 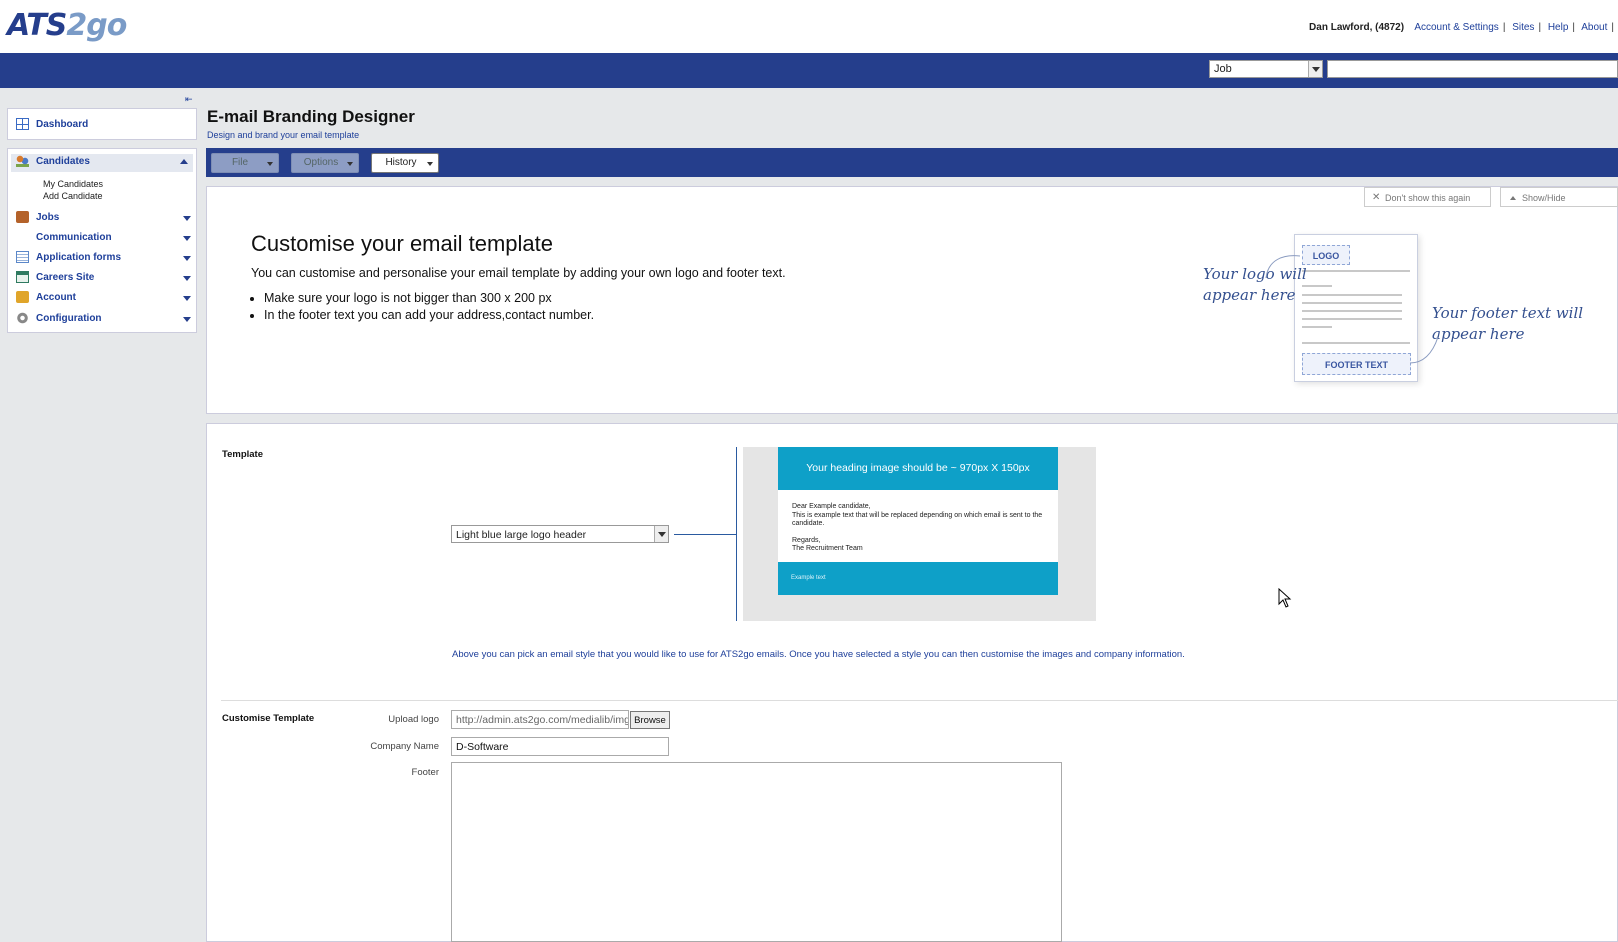 I want to click on browse-button: Browse, so click(x=650, y=720).